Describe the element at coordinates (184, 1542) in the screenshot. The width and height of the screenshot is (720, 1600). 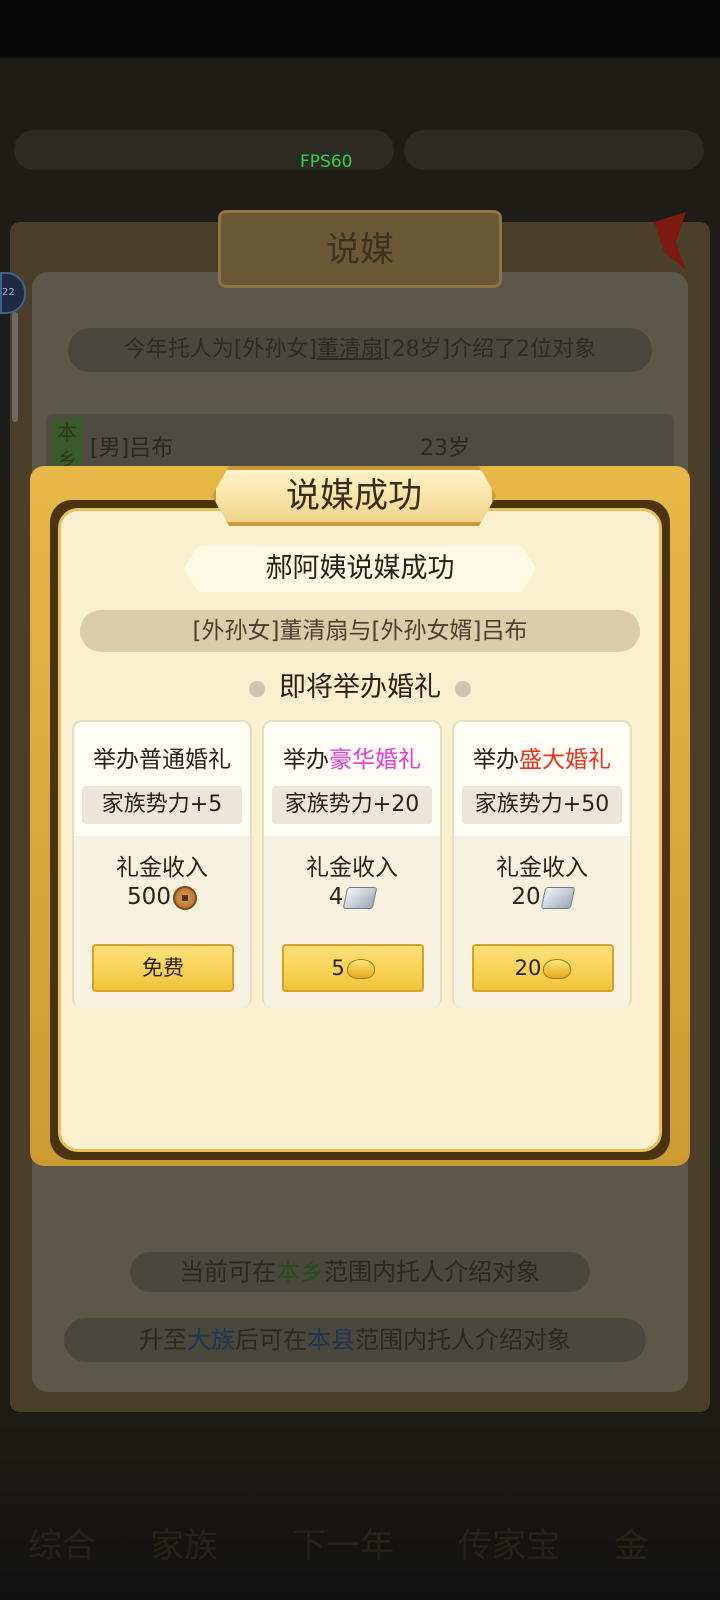
I see `nav-family: 家族` at that location.